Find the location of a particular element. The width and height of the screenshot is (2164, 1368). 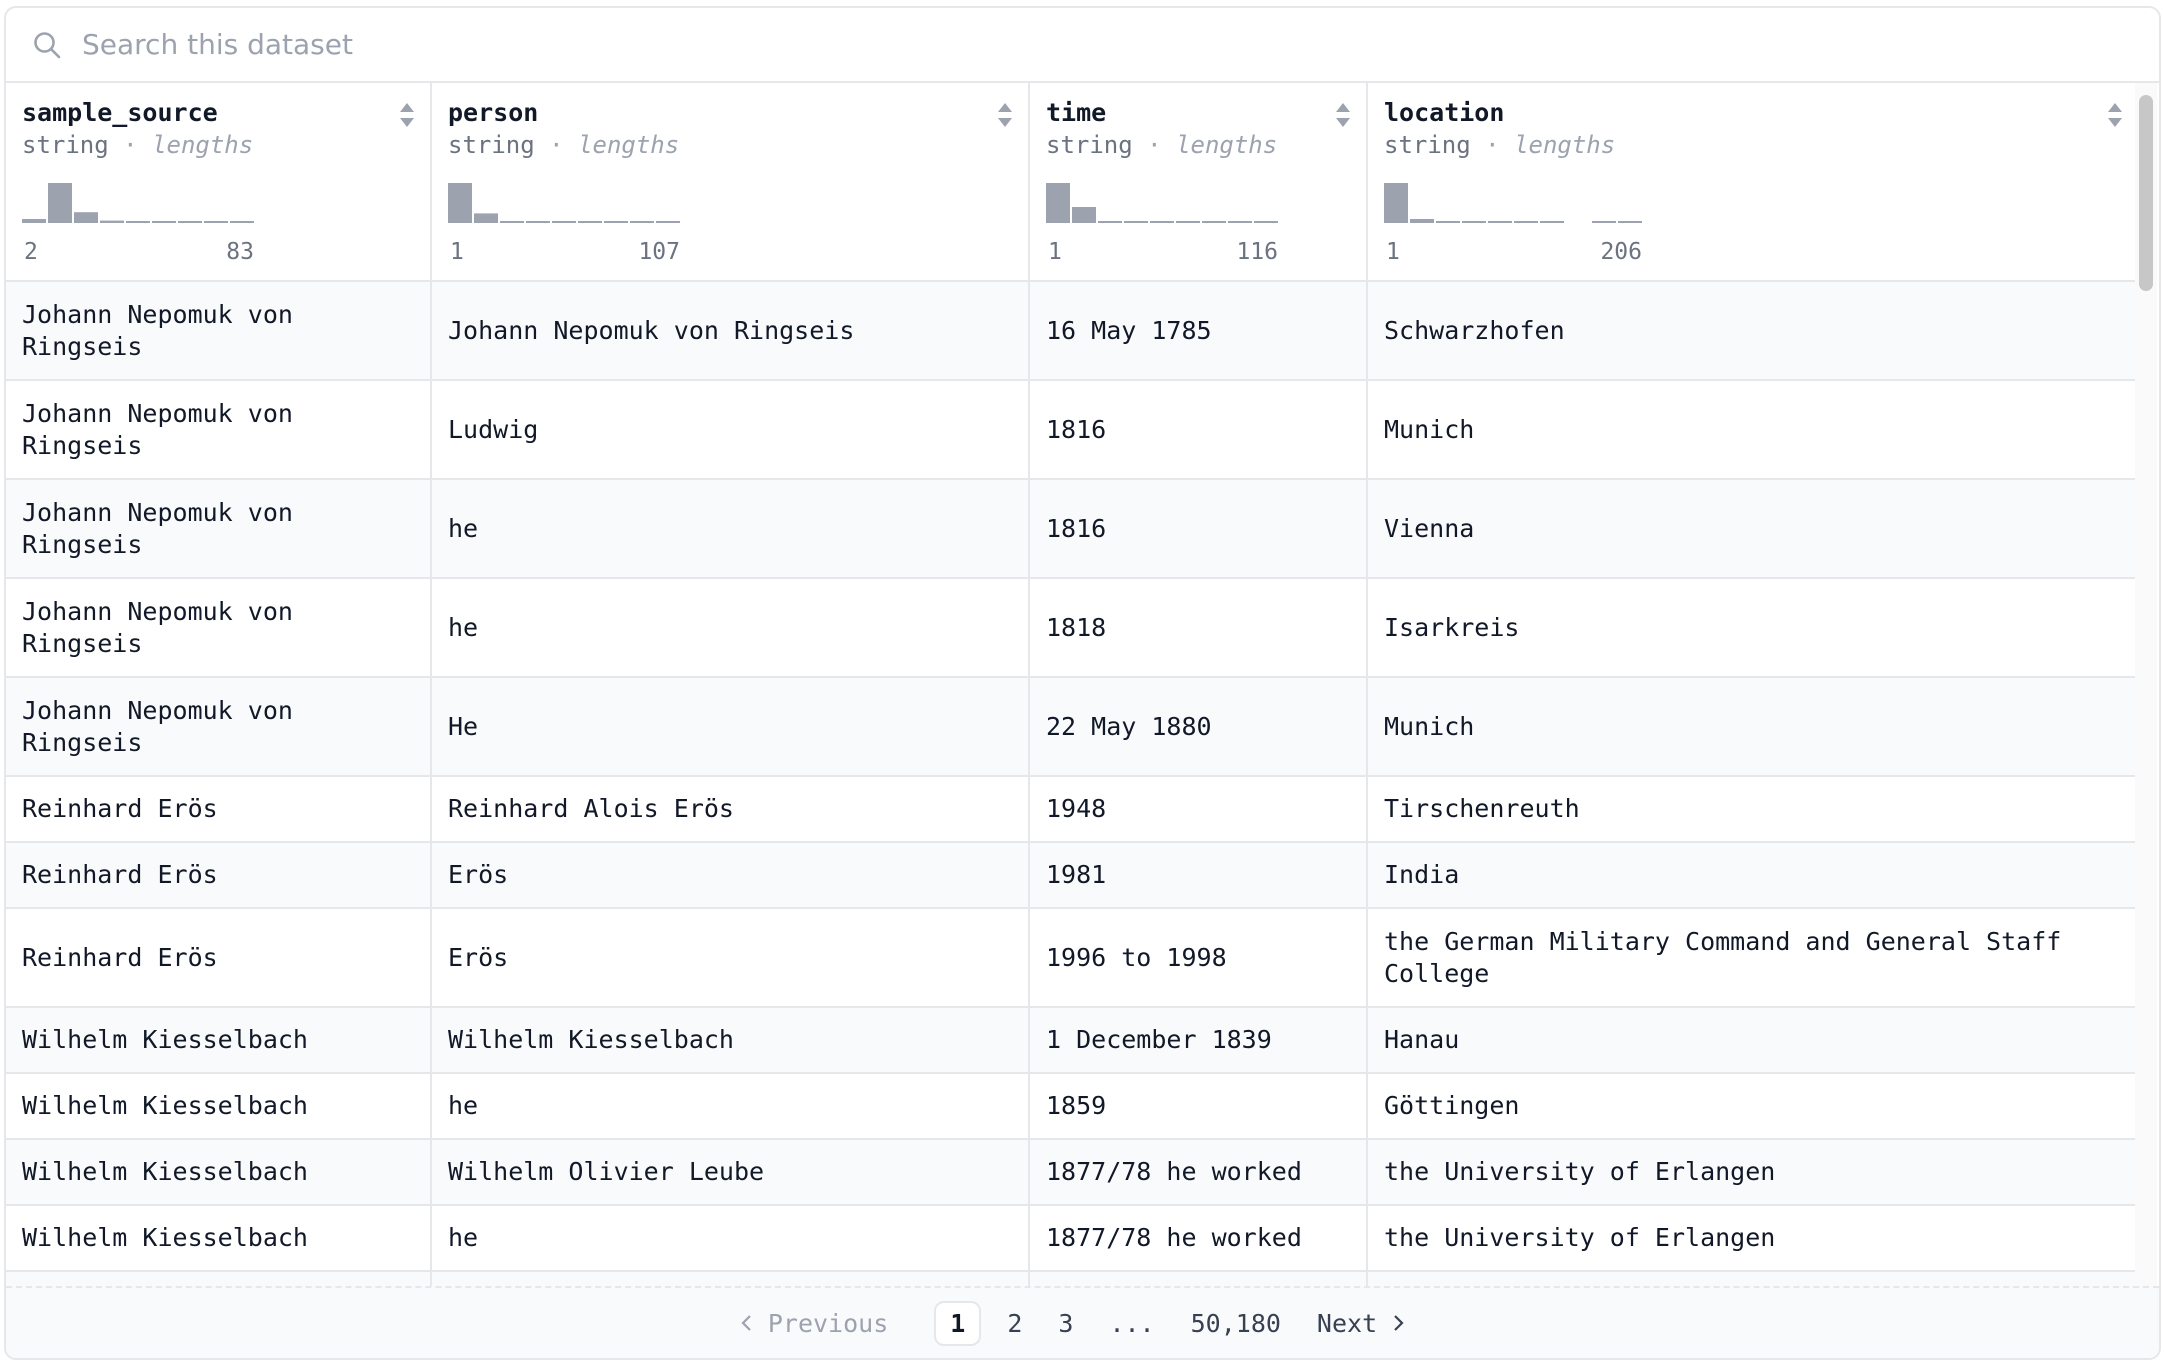

cell-time: 1 December 1839 is located at coordinates (1198, 1040).